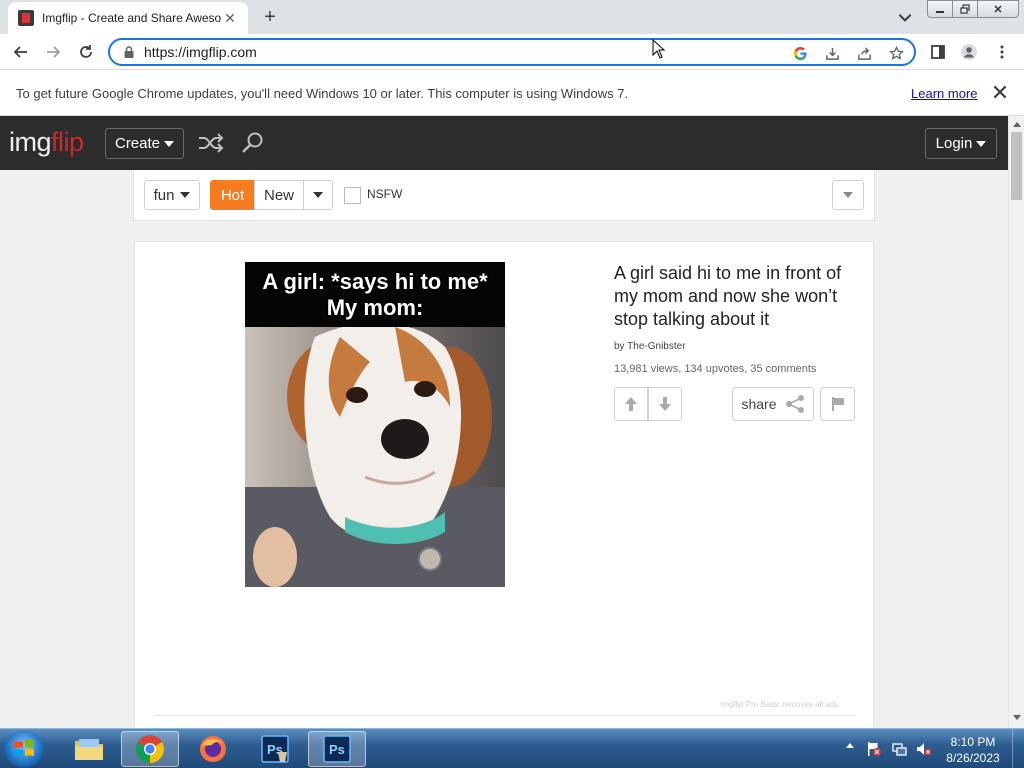  I want to click on minimize-icon, so click(940, 12).